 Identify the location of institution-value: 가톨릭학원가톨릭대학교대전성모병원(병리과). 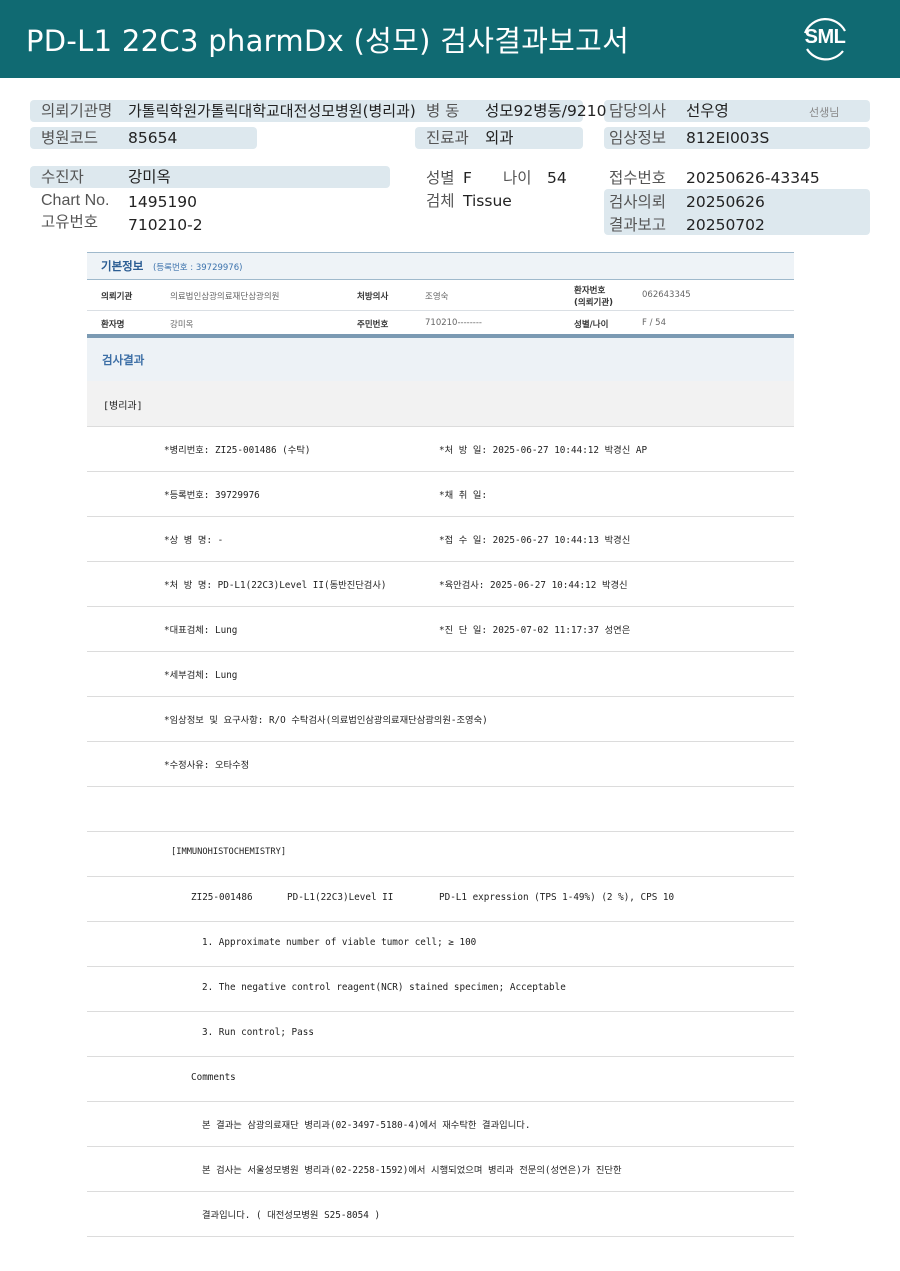
(272, 111).